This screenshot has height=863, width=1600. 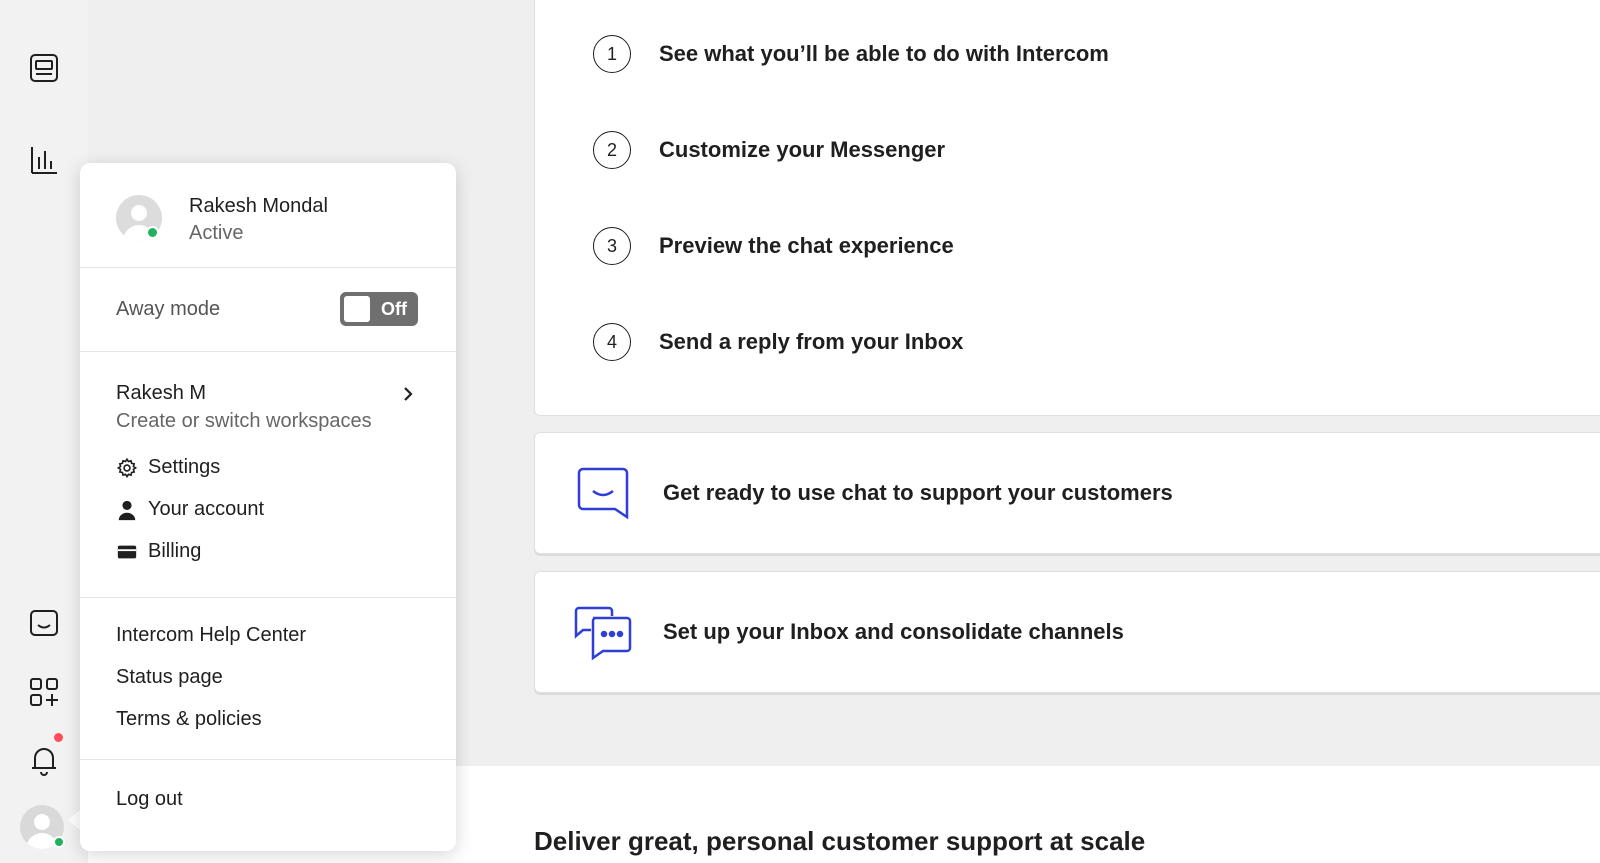 What do you see at coordinates (161, 393) in the screenshot?
I see `workspace-name: Rakesh M` at bounding box center [161, 393].